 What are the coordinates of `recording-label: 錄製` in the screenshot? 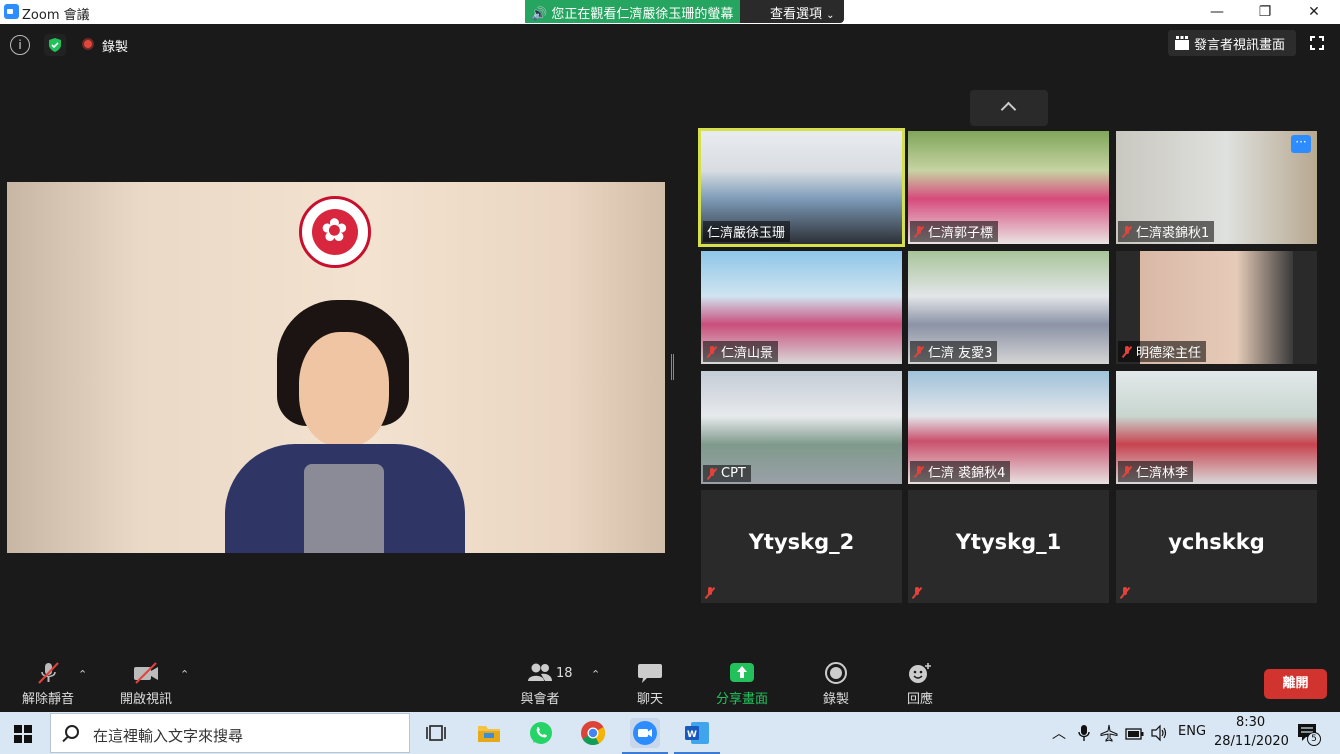 It's located at (115, 47).